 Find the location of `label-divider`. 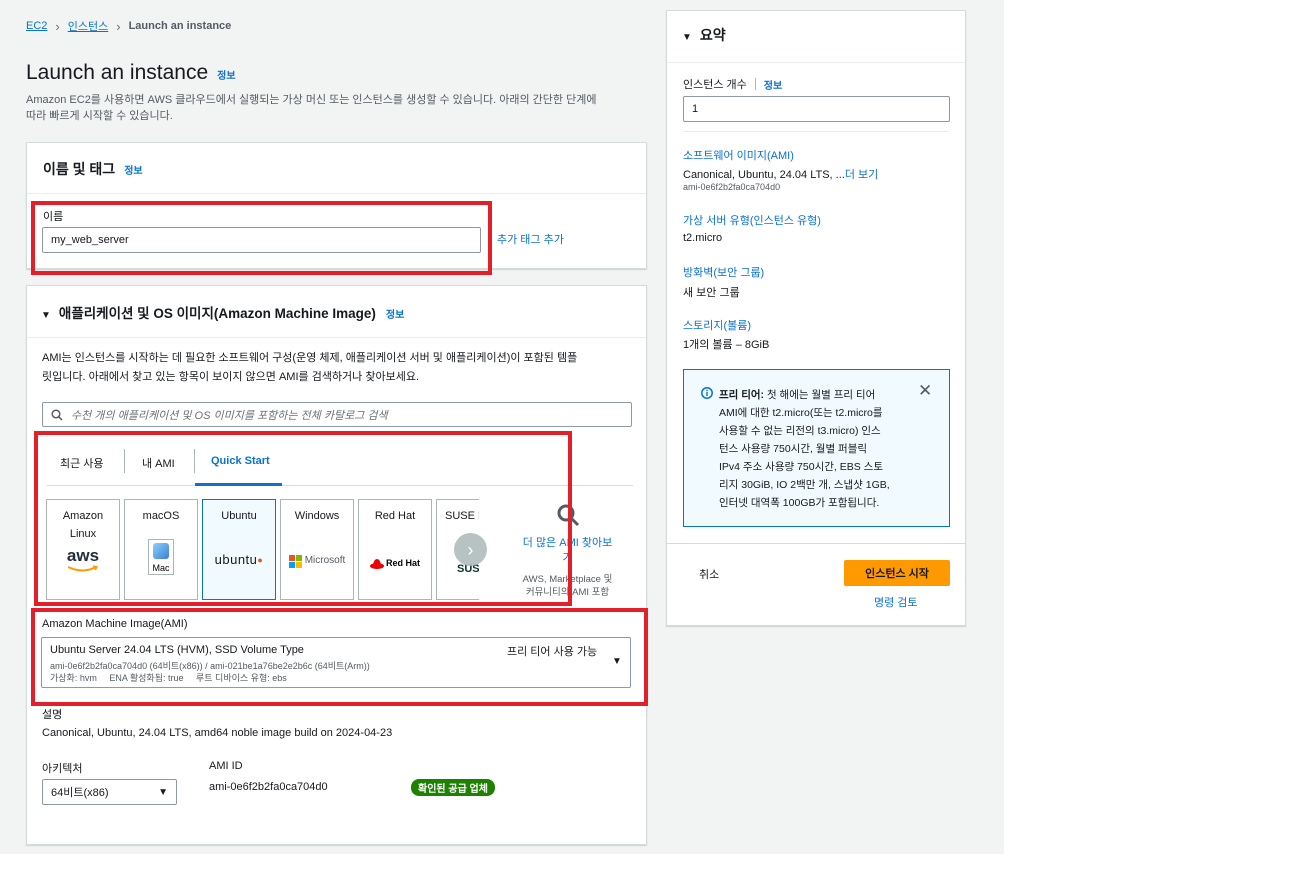

label-divider is located at coordinates (755, 84).